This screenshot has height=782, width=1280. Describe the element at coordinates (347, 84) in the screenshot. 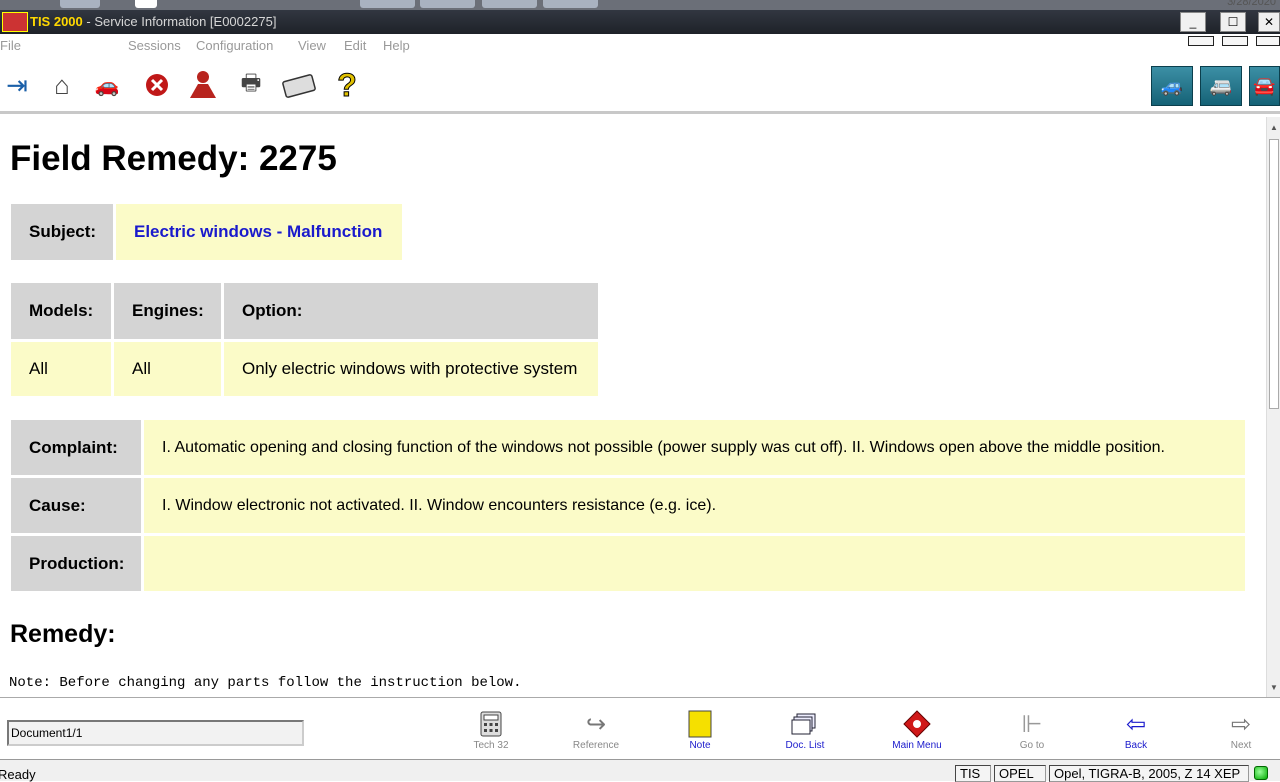

I see `help-icon: ?` at that location.